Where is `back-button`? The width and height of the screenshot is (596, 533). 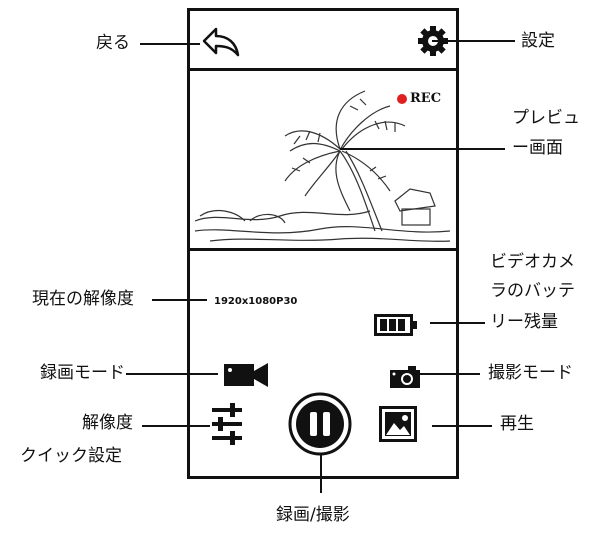 back-button is located at coordinates (221, 41).